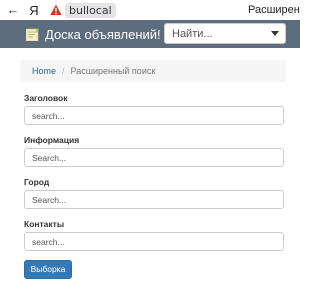  I want to click on breadcrumb: Home / Расширенный поиск, so click(153, 71).